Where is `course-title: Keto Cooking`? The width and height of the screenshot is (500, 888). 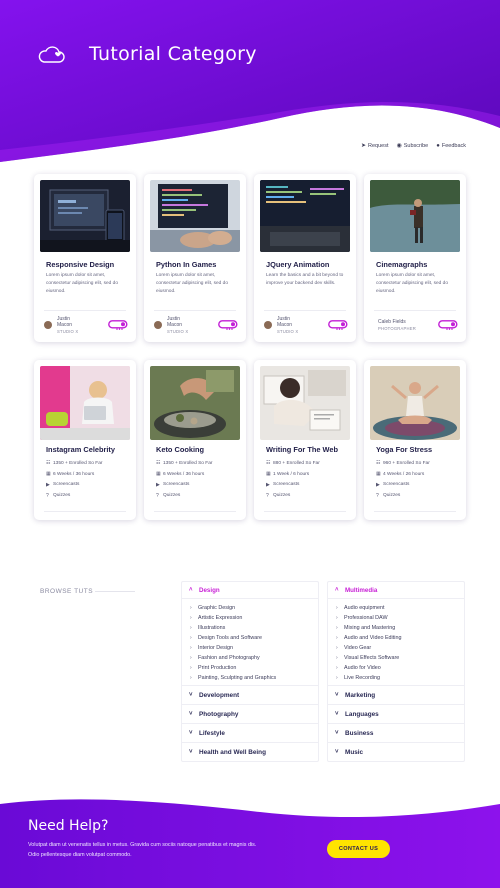 course-title: Keto Cooking is located at coordinates (180, 449).